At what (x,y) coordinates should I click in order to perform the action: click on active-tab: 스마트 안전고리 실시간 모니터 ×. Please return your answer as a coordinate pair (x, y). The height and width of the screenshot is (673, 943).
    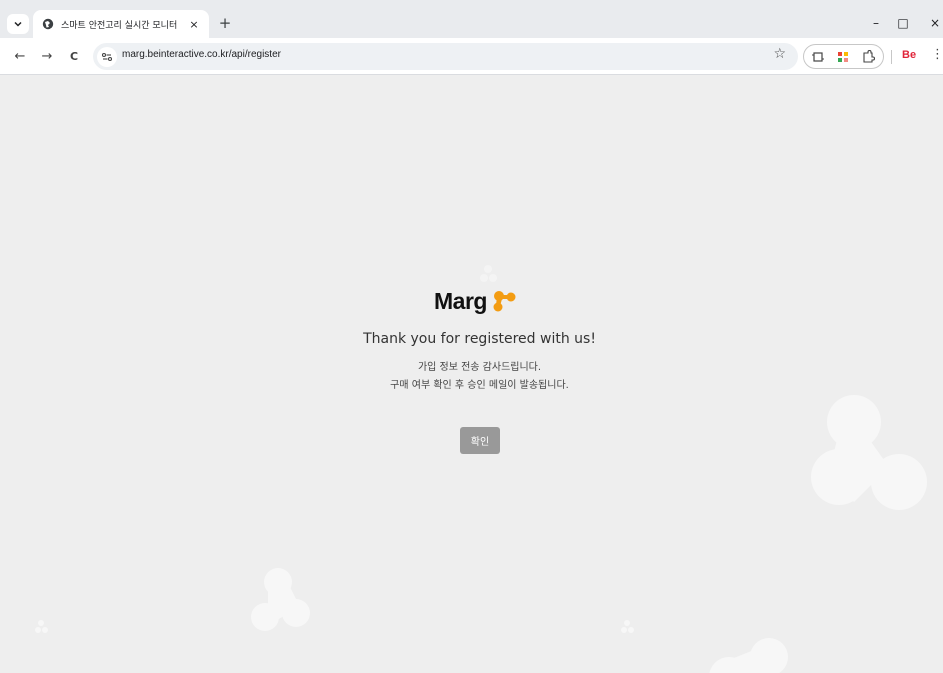
    Looking at the image, I should click on (121, 24).